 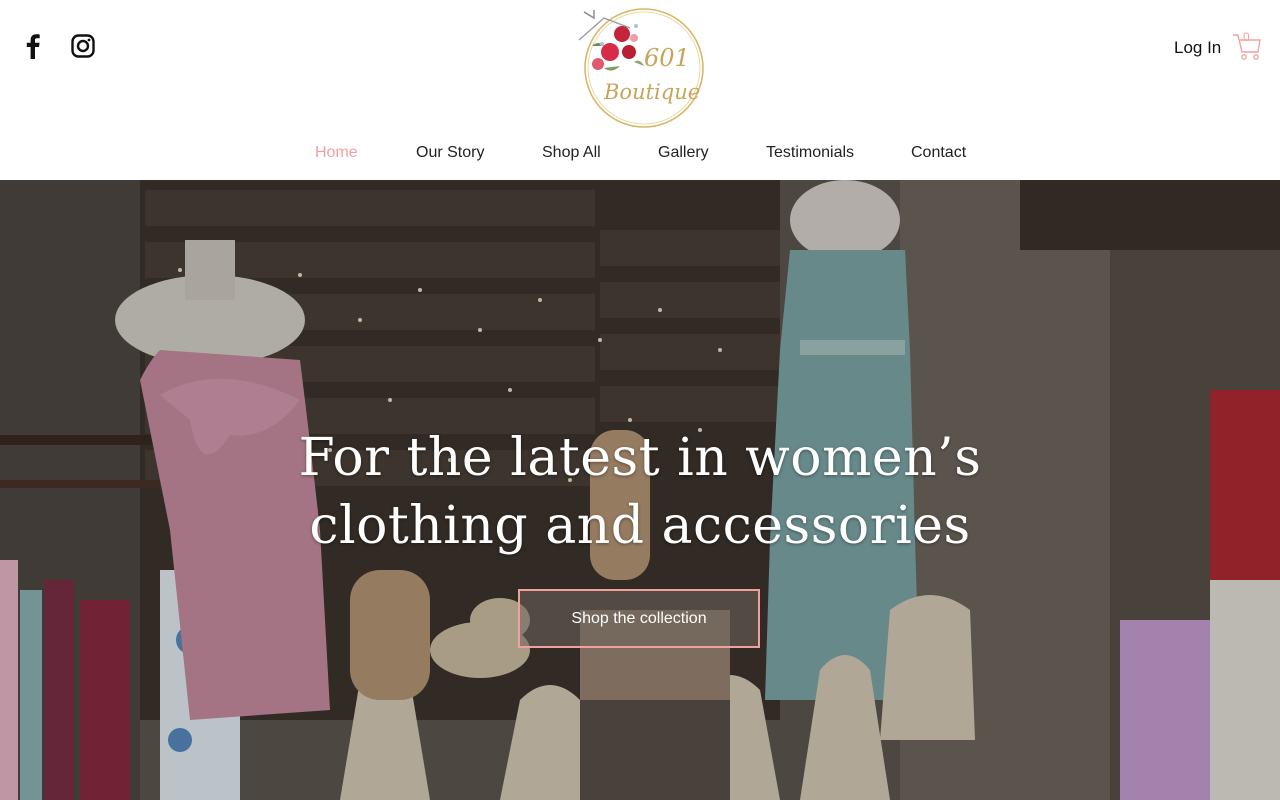 I want to click on social-links, so click(x=58, y=46).